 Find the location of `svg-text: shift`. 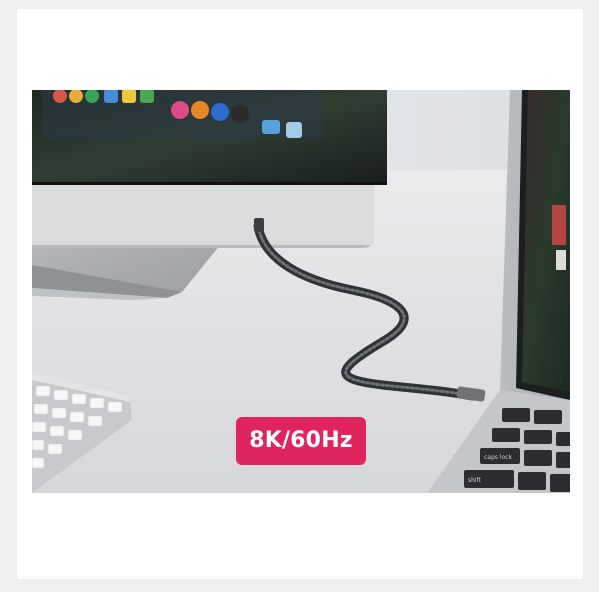

svg-text: shift is located at coordinates (475, 480).